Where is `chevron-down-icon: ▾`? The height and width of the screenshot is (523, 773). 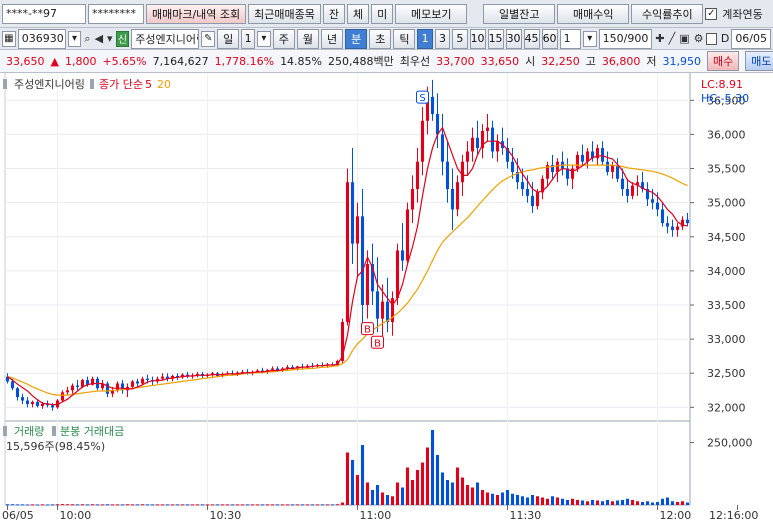
chevron-down-icon: ▾ is located at coordinates (110, 38).